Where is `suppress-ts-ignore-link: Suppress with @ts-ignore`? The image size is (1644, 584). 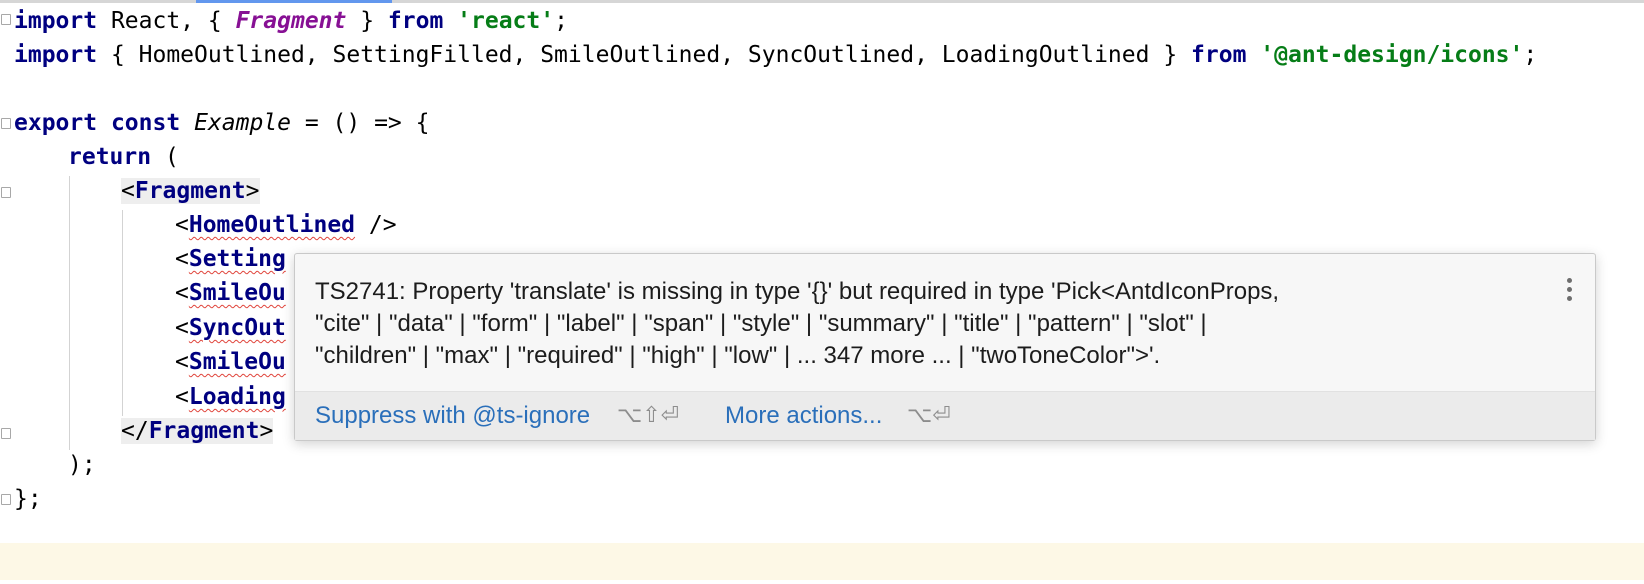
suppress-ts-ignore-link: Suppress with @ts-ignore is located at coordinates (452, 416).